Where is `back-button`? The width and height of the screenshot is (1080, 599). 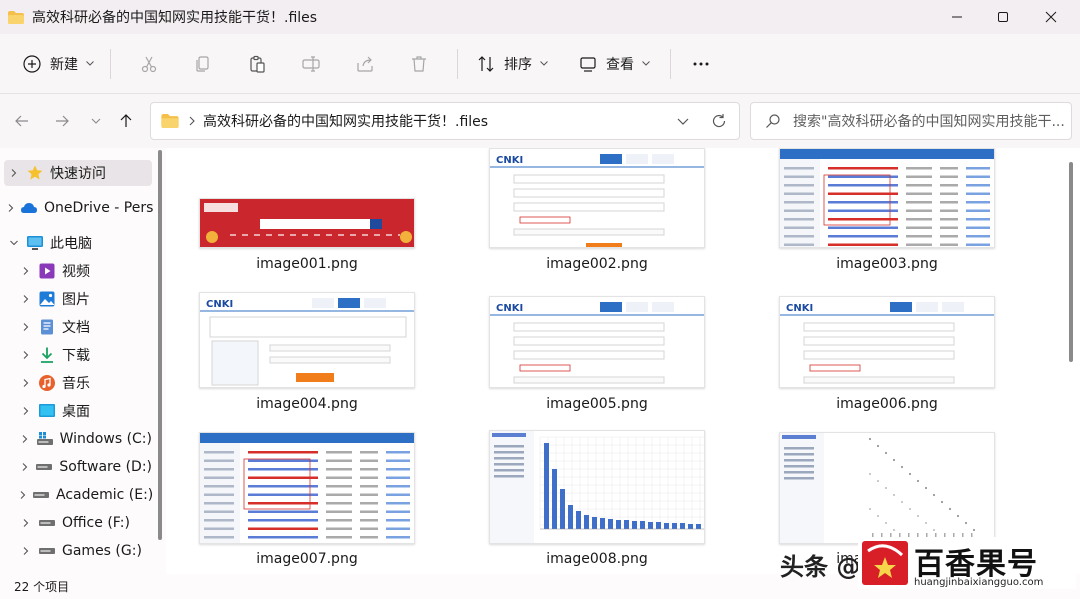 back-button is located at coordinates (22, 121).